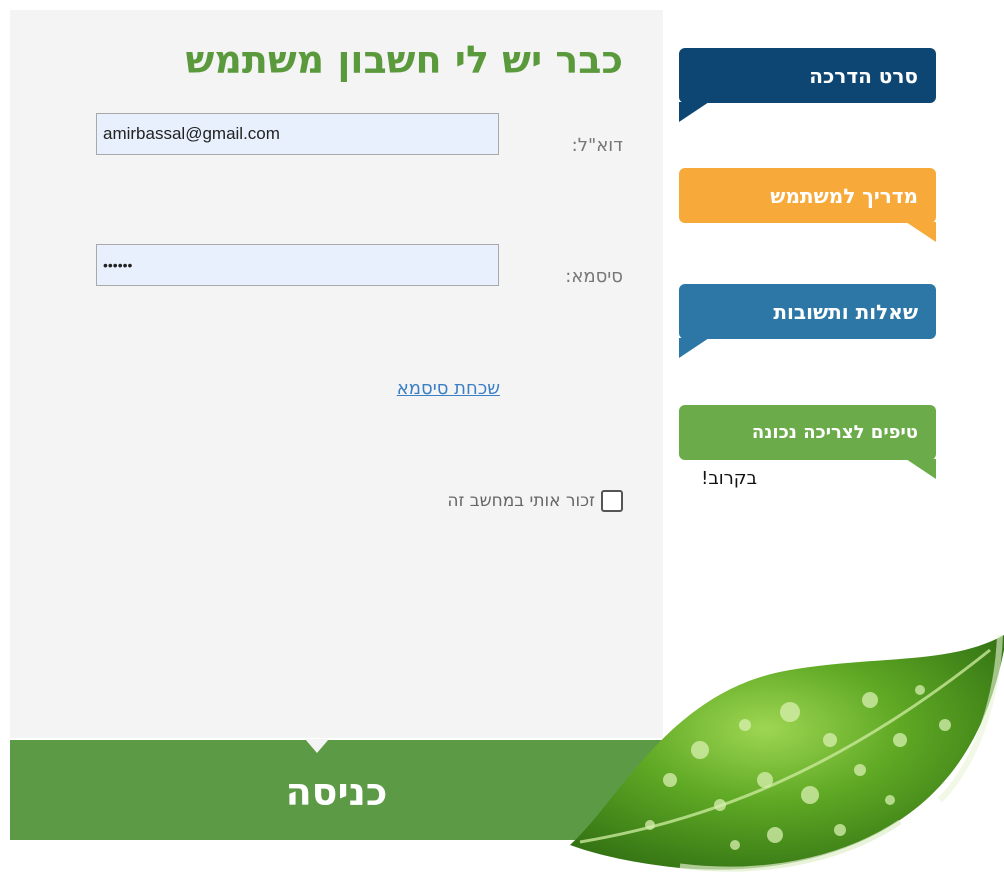 This screenshot has width=1004, height=878. What do you see at coordinates (448, 388) in the screenshot?
I see `forgot-password-link: שכחת סיסמא` at bounding box center [448, 388].